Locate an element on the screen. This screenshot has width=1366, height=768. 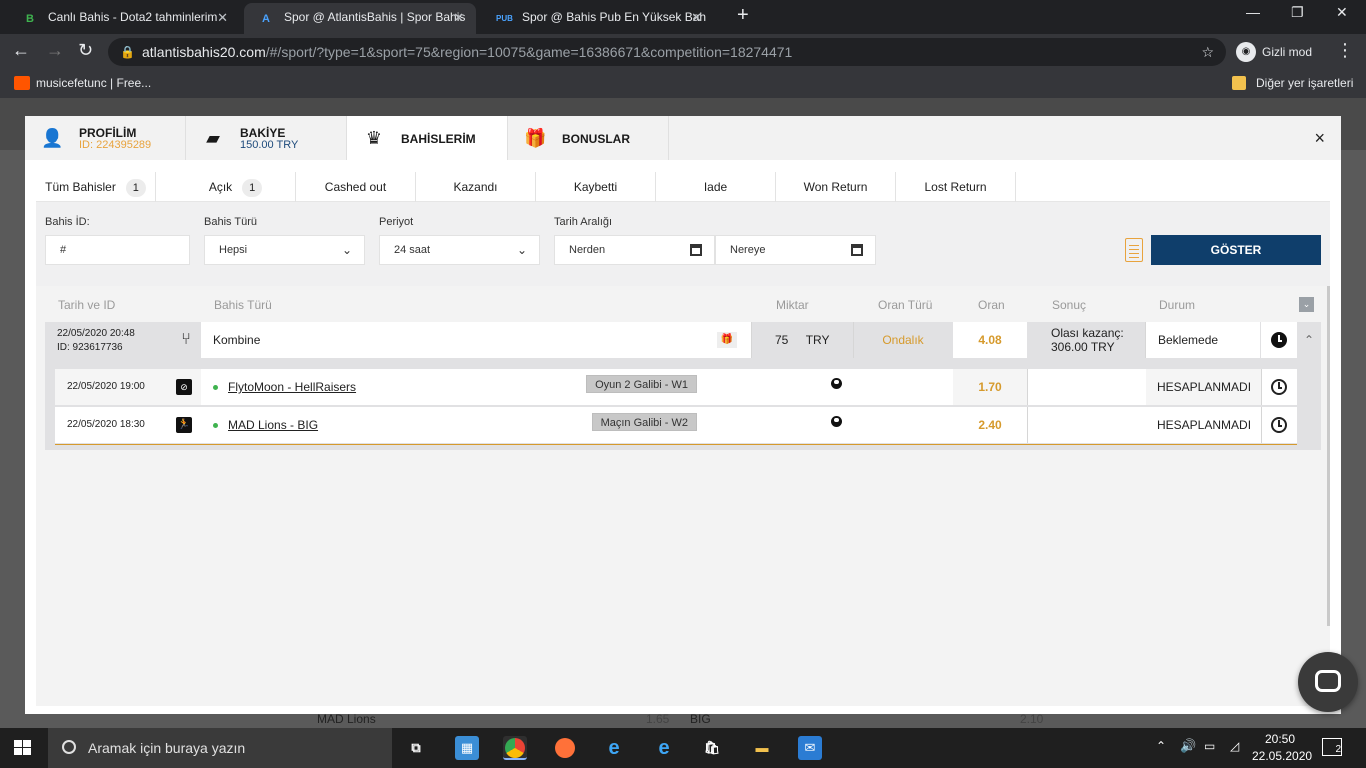
selection-match: FlytoMoon - HellRaisers is located at coordinates (292, 387).